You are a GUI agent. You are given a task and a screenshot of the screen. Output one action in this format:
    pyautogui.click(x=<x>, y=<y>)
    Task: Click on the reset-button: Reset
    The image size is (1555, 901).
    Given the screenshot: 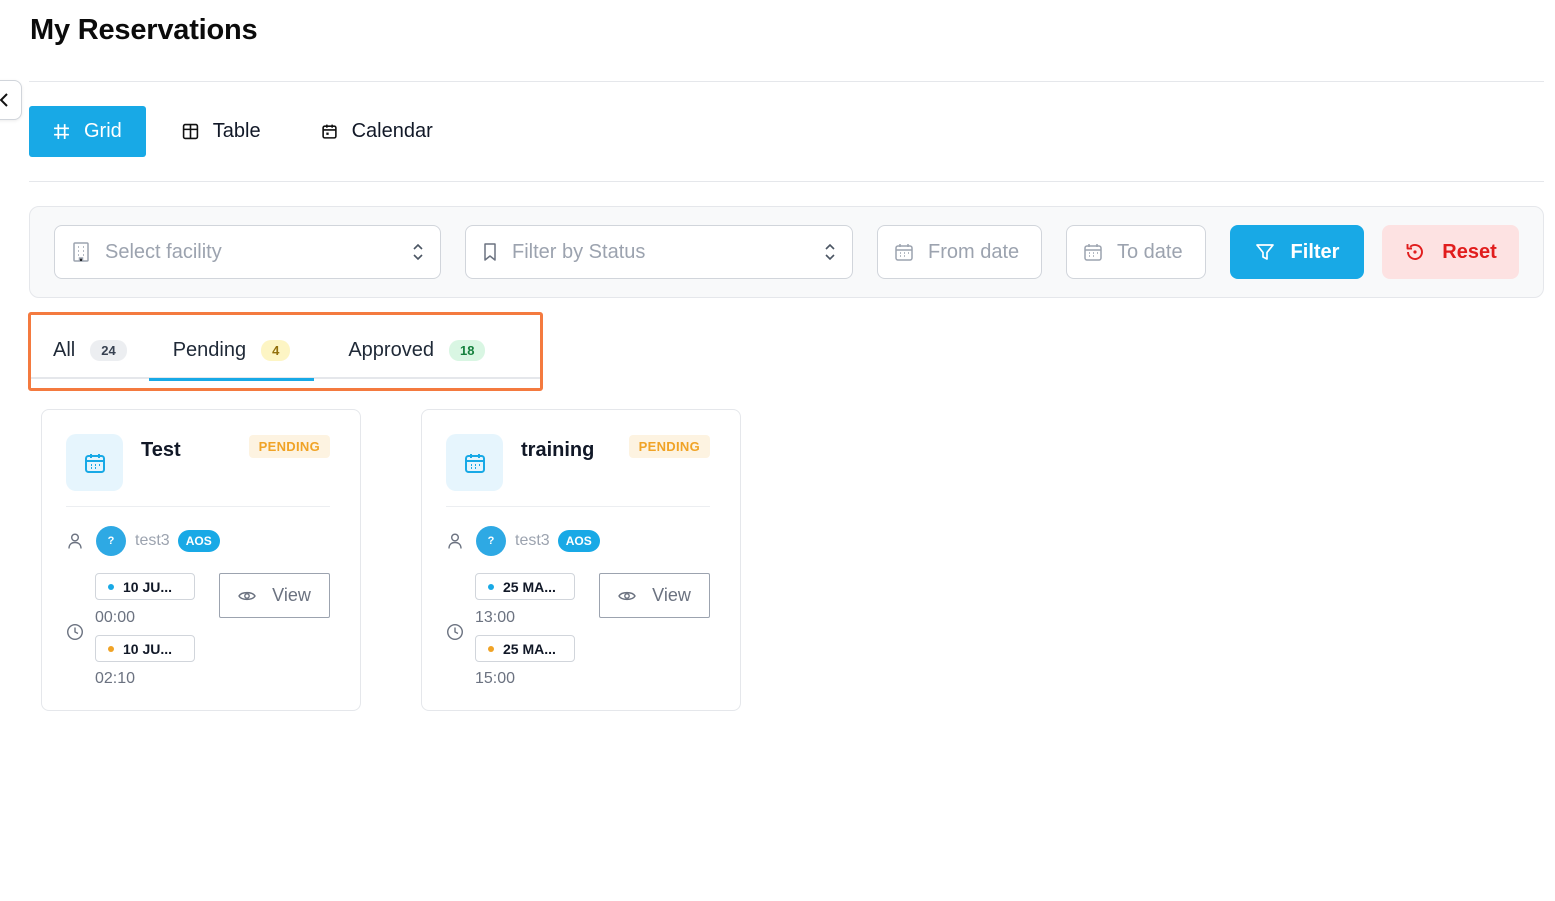 What is the action you would take?
    pyautogui.click(x=1450, y=252)
    